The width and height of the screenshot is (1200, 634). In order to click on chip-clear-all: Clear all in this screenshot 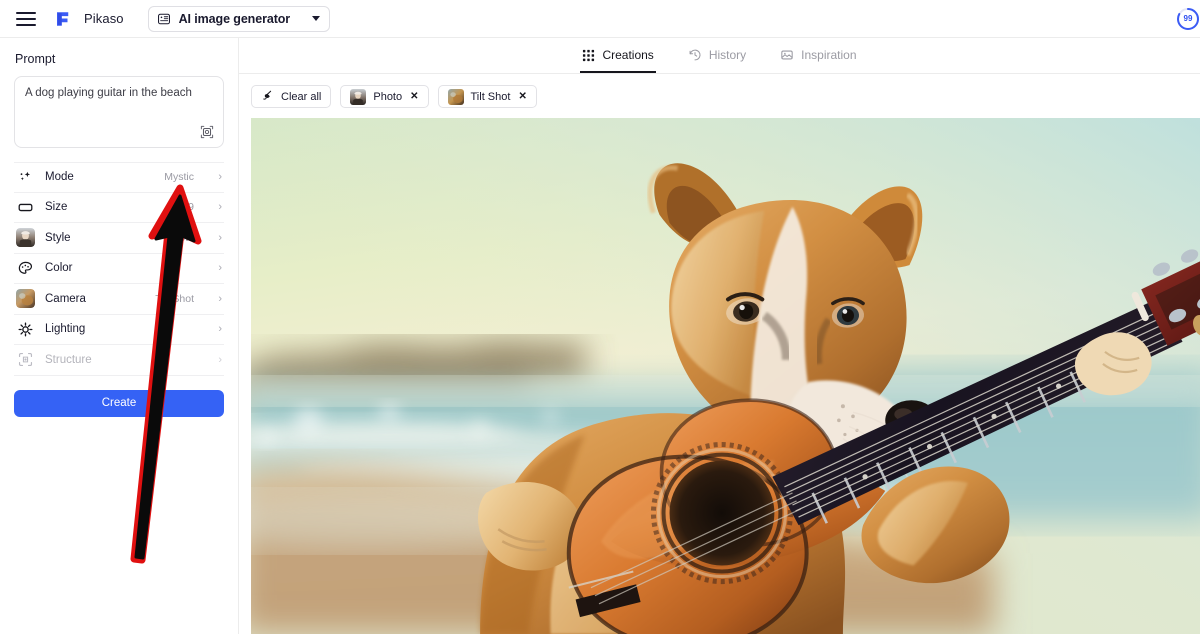, I will do `click(291, 96)`.